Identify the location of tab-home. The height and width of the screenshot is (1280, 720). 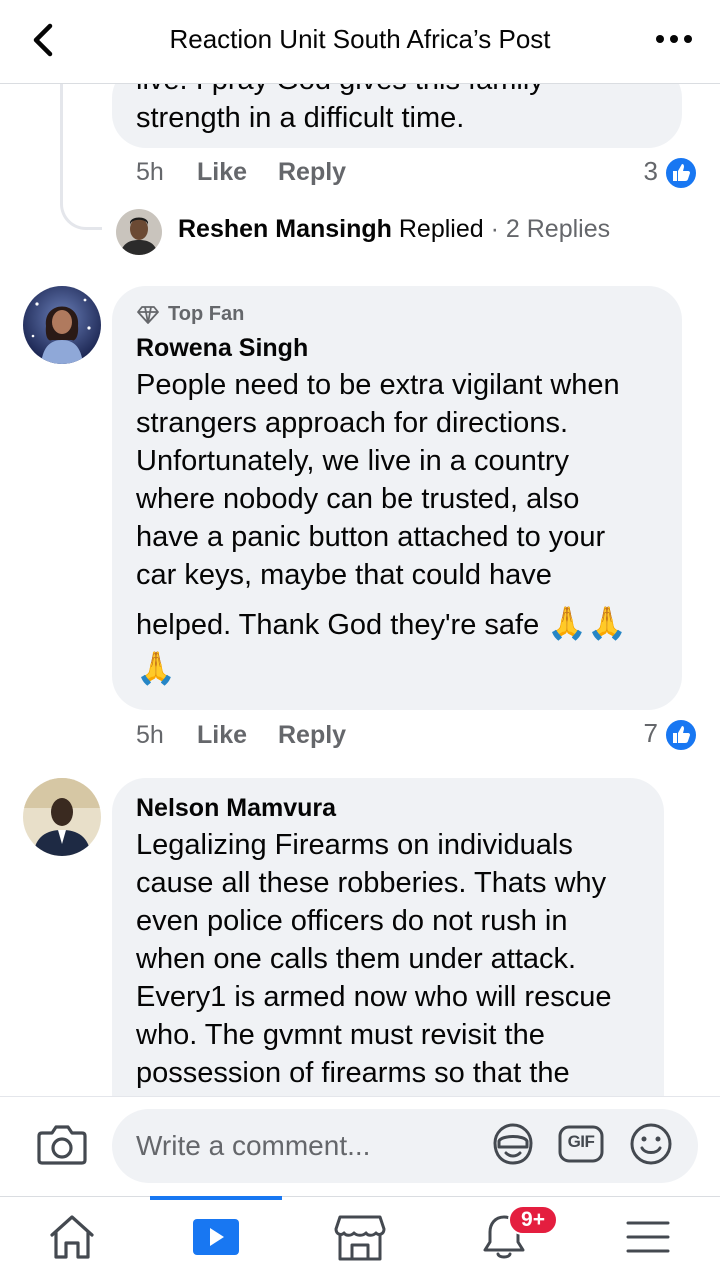
(72, 1237).